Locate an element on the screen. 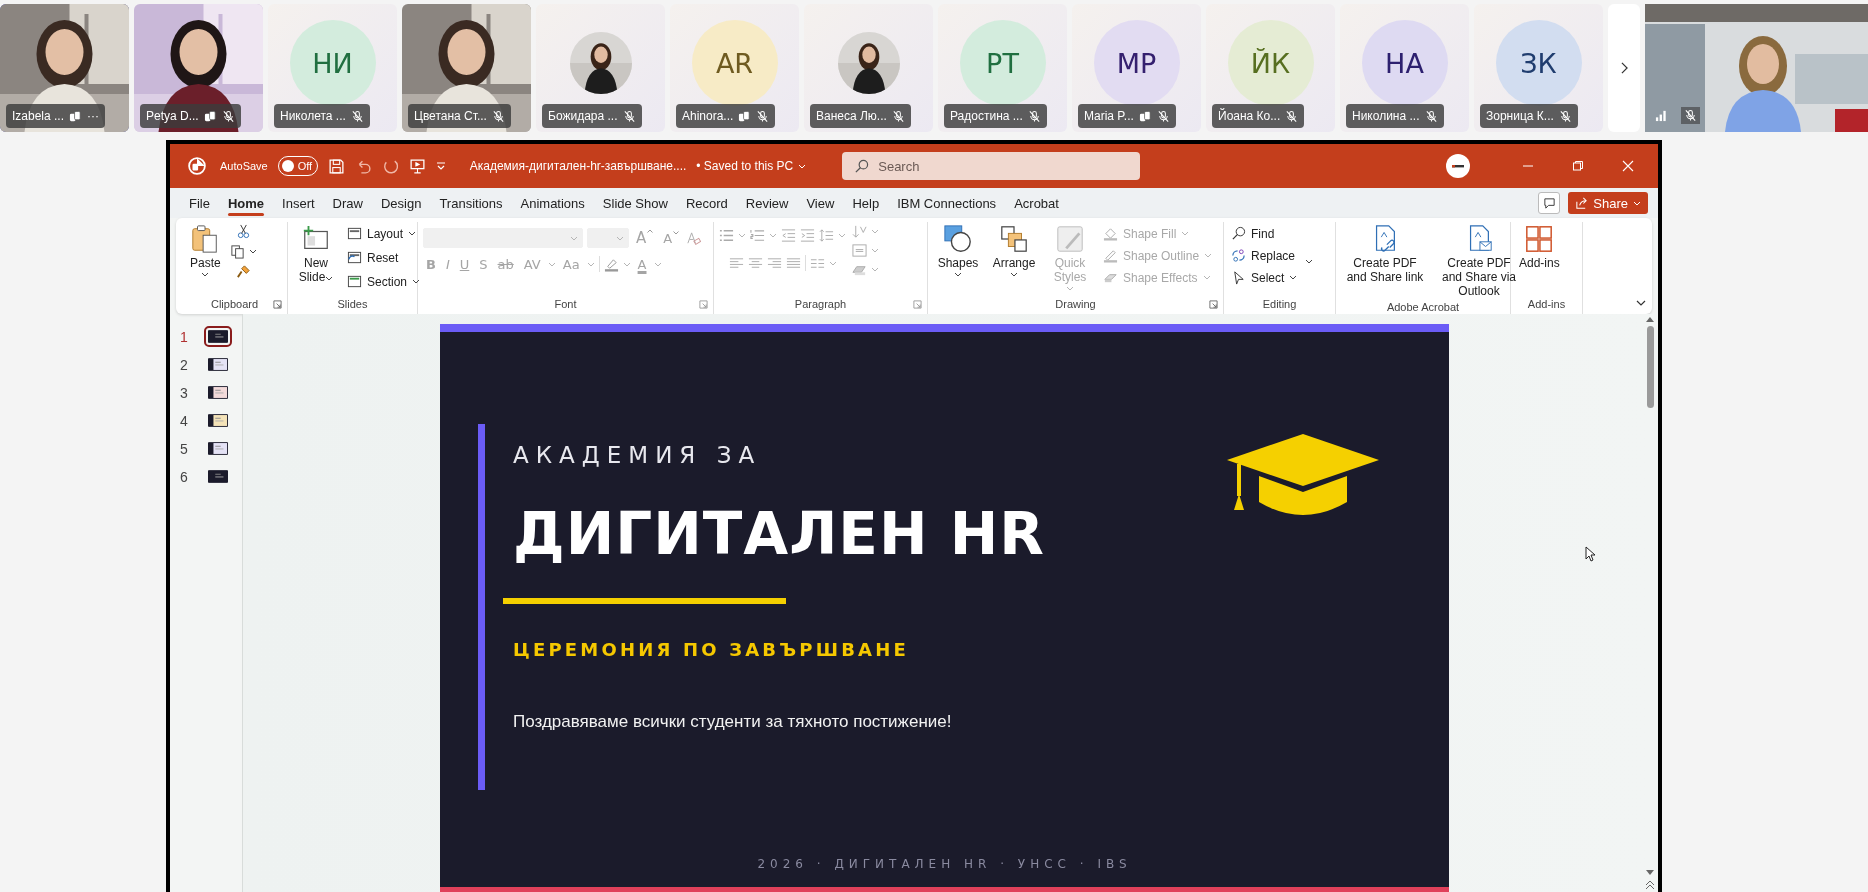 Image resolution: width=1868 pixels, height=892 pixels. search-field: Search is located at coordinates (991, 166).